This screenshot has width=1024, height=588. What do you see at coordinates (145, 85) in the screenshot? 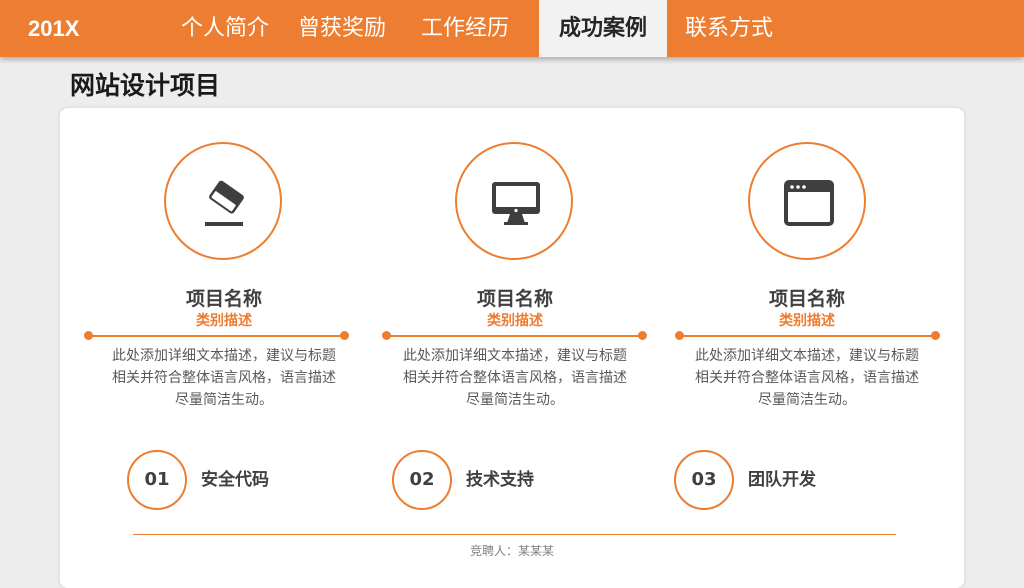
I see `section-title: 网站设计项目` at bounding box center [145, 85].